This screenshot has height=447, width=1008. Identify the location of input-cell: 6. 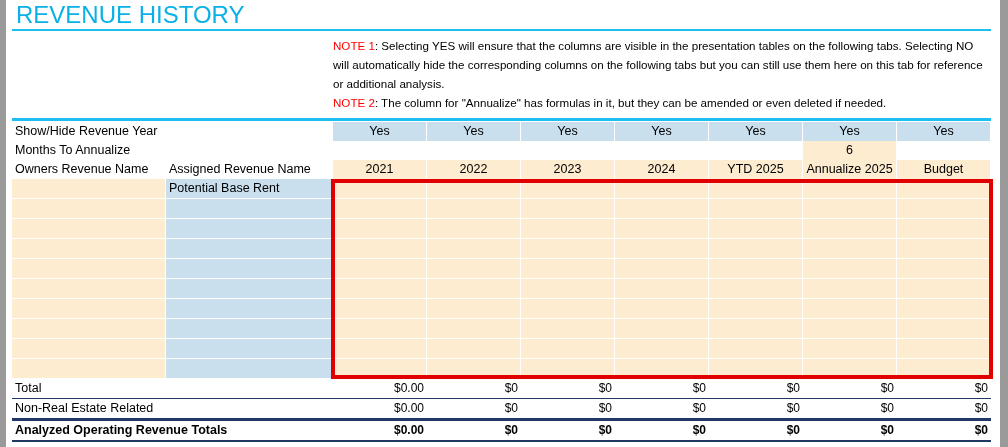
(850, 150).